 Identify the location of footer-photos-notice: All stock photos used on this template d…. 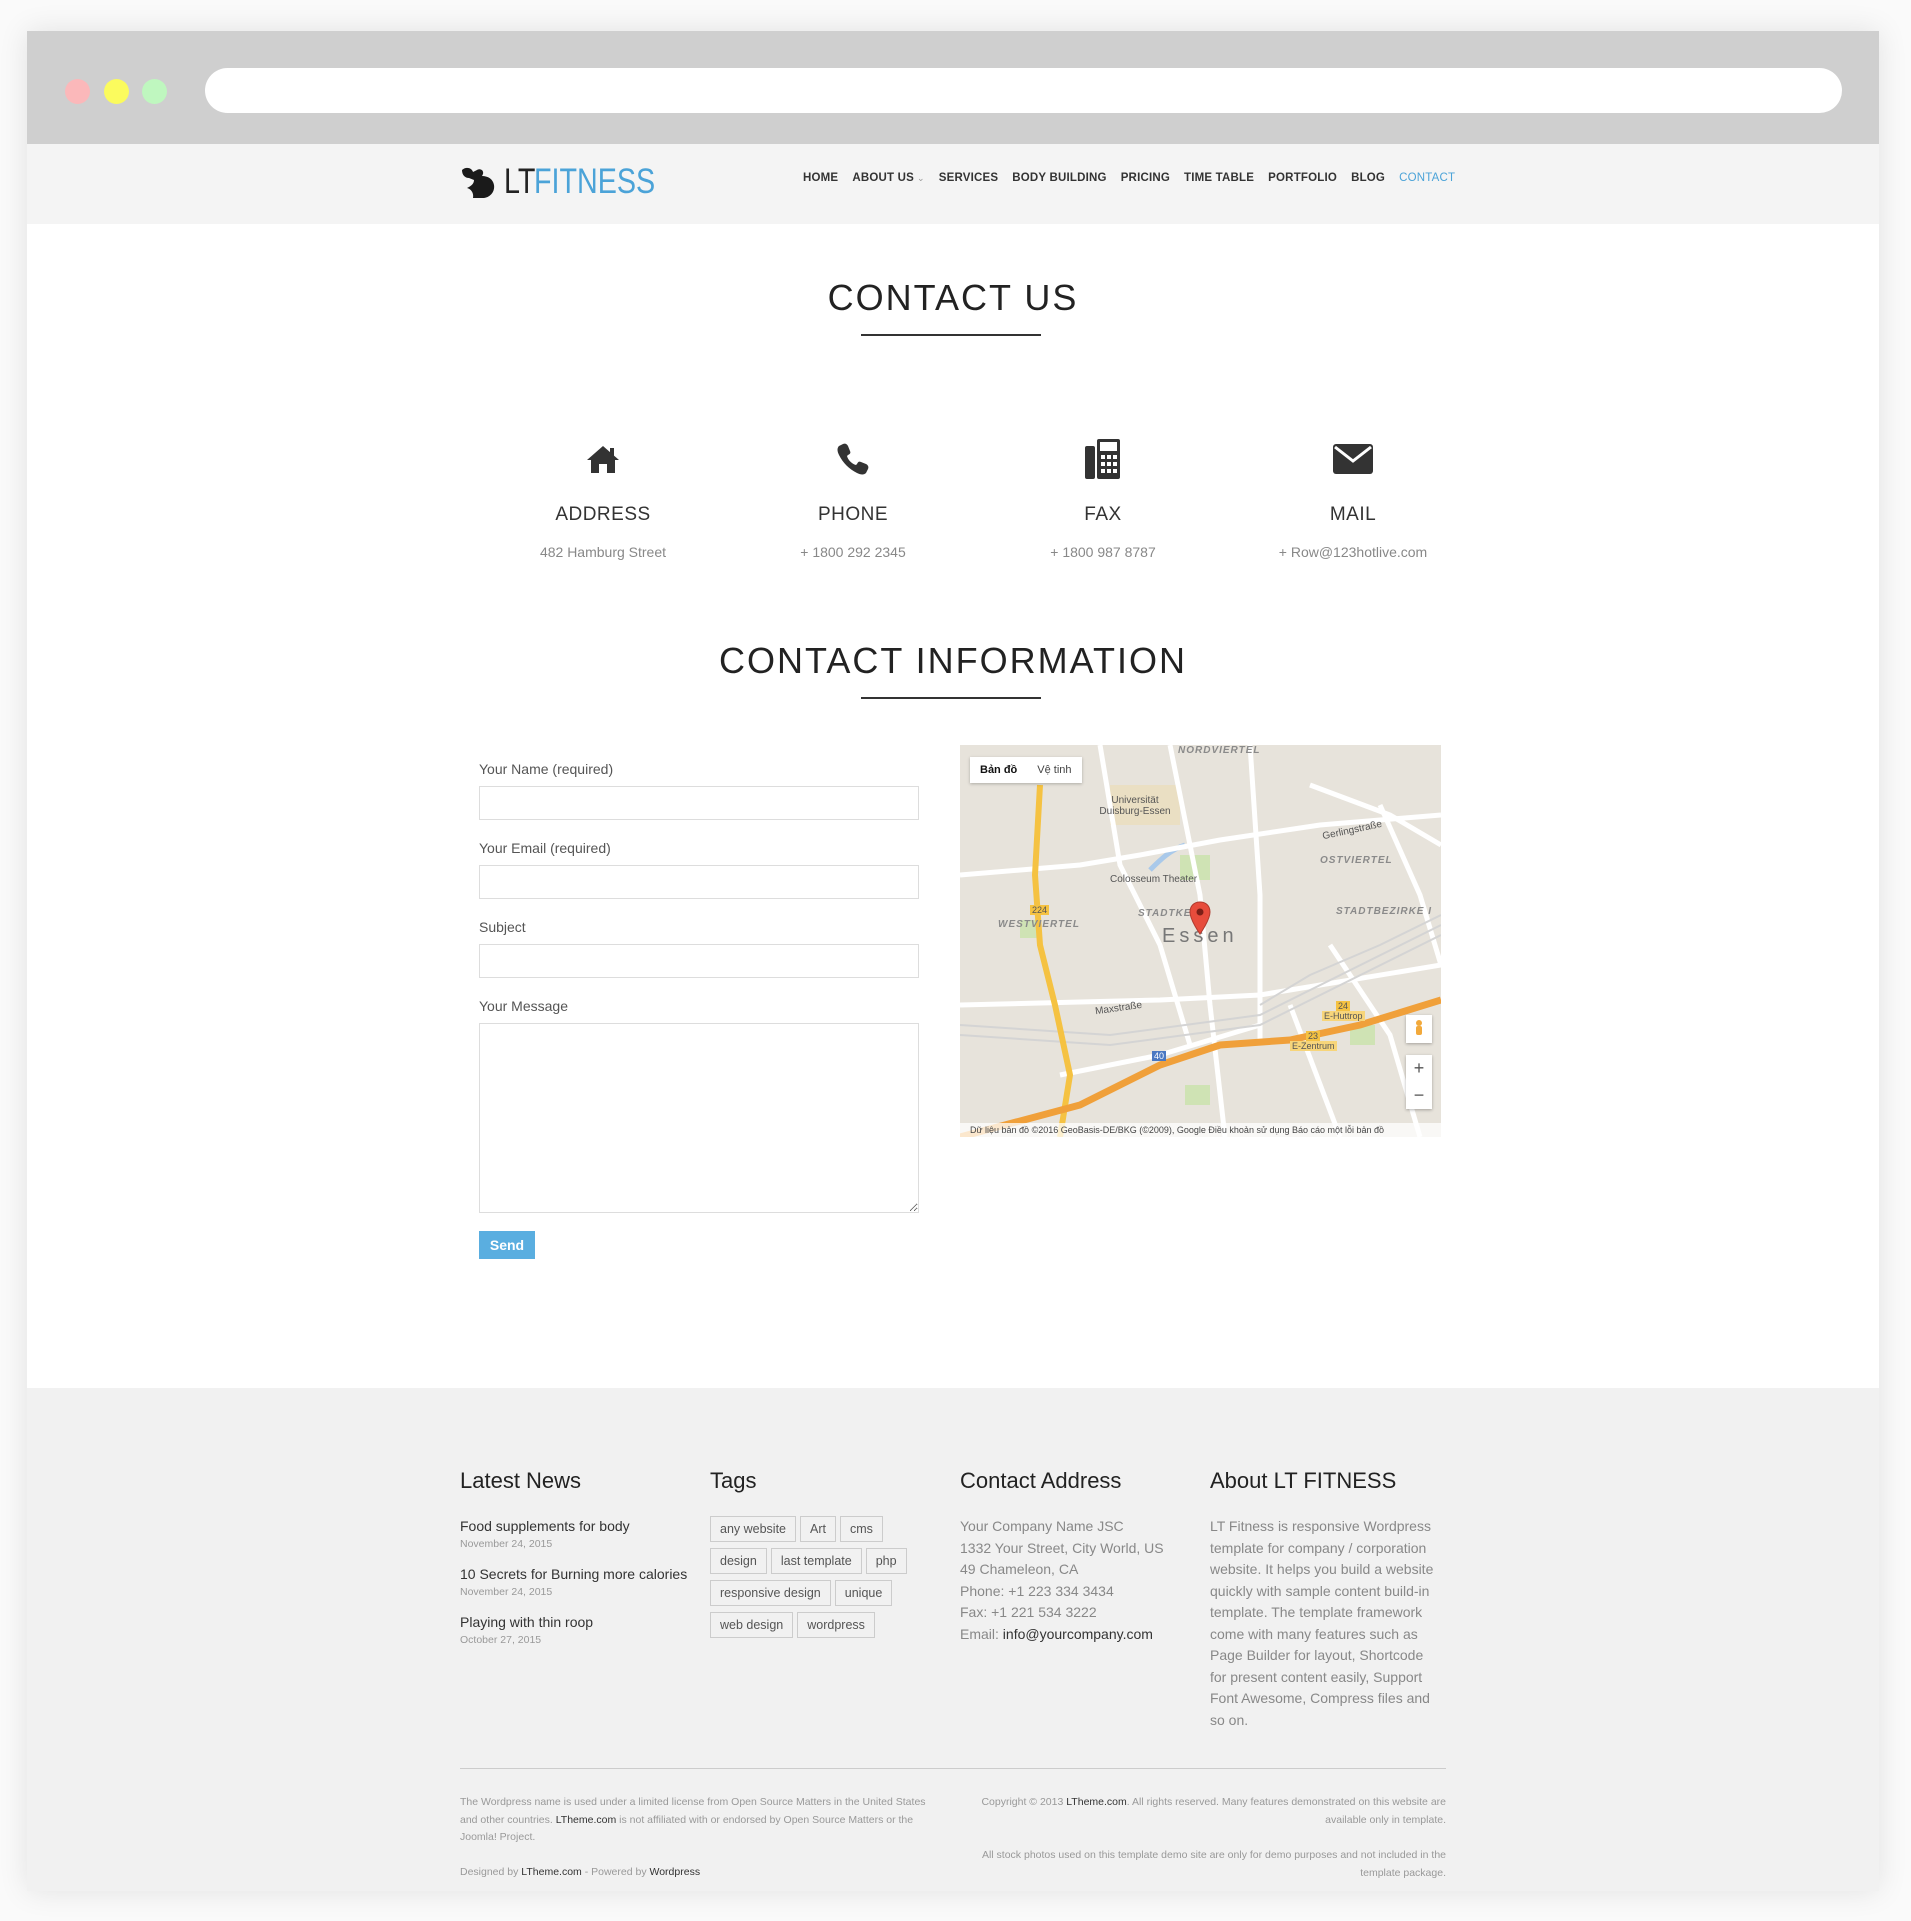
(1213, 1864).